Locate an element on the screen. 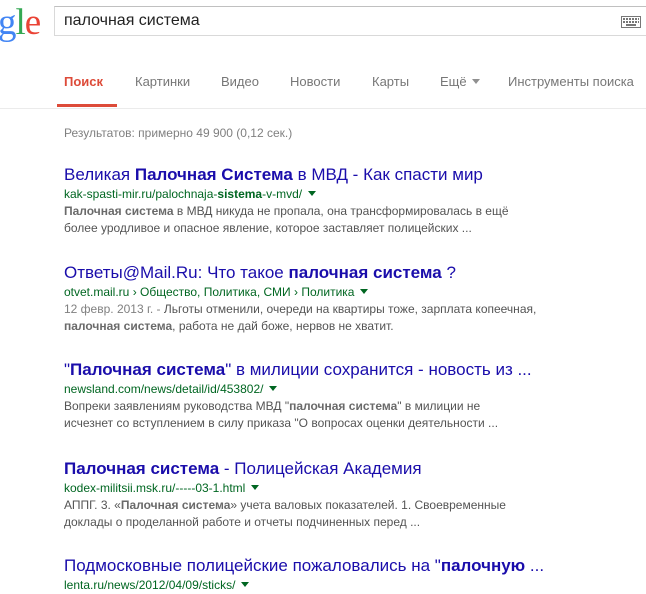  text-segment: ? is located at coordinates (448, 272).